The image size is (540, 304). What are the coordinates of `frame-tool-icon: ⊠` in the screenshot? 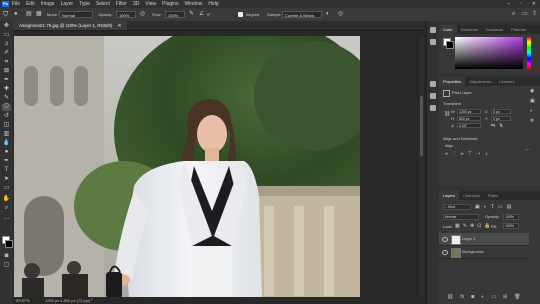 It's located at (6, 71).